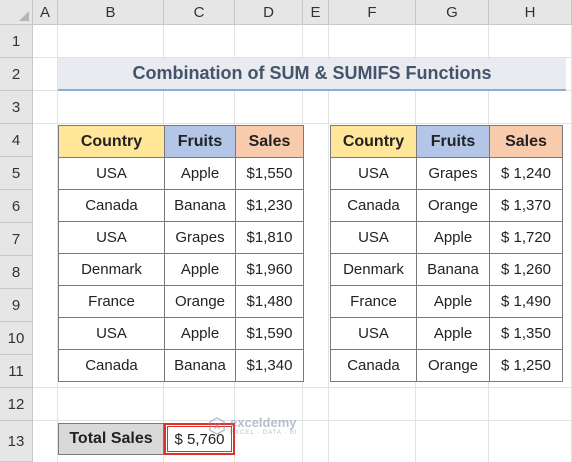 This screenshot has height=462, width=572. What do you see at coordinates (263, 422) in the screenshot?
I see `watermark-name: exceldemy` at bounding box center [263, 422].